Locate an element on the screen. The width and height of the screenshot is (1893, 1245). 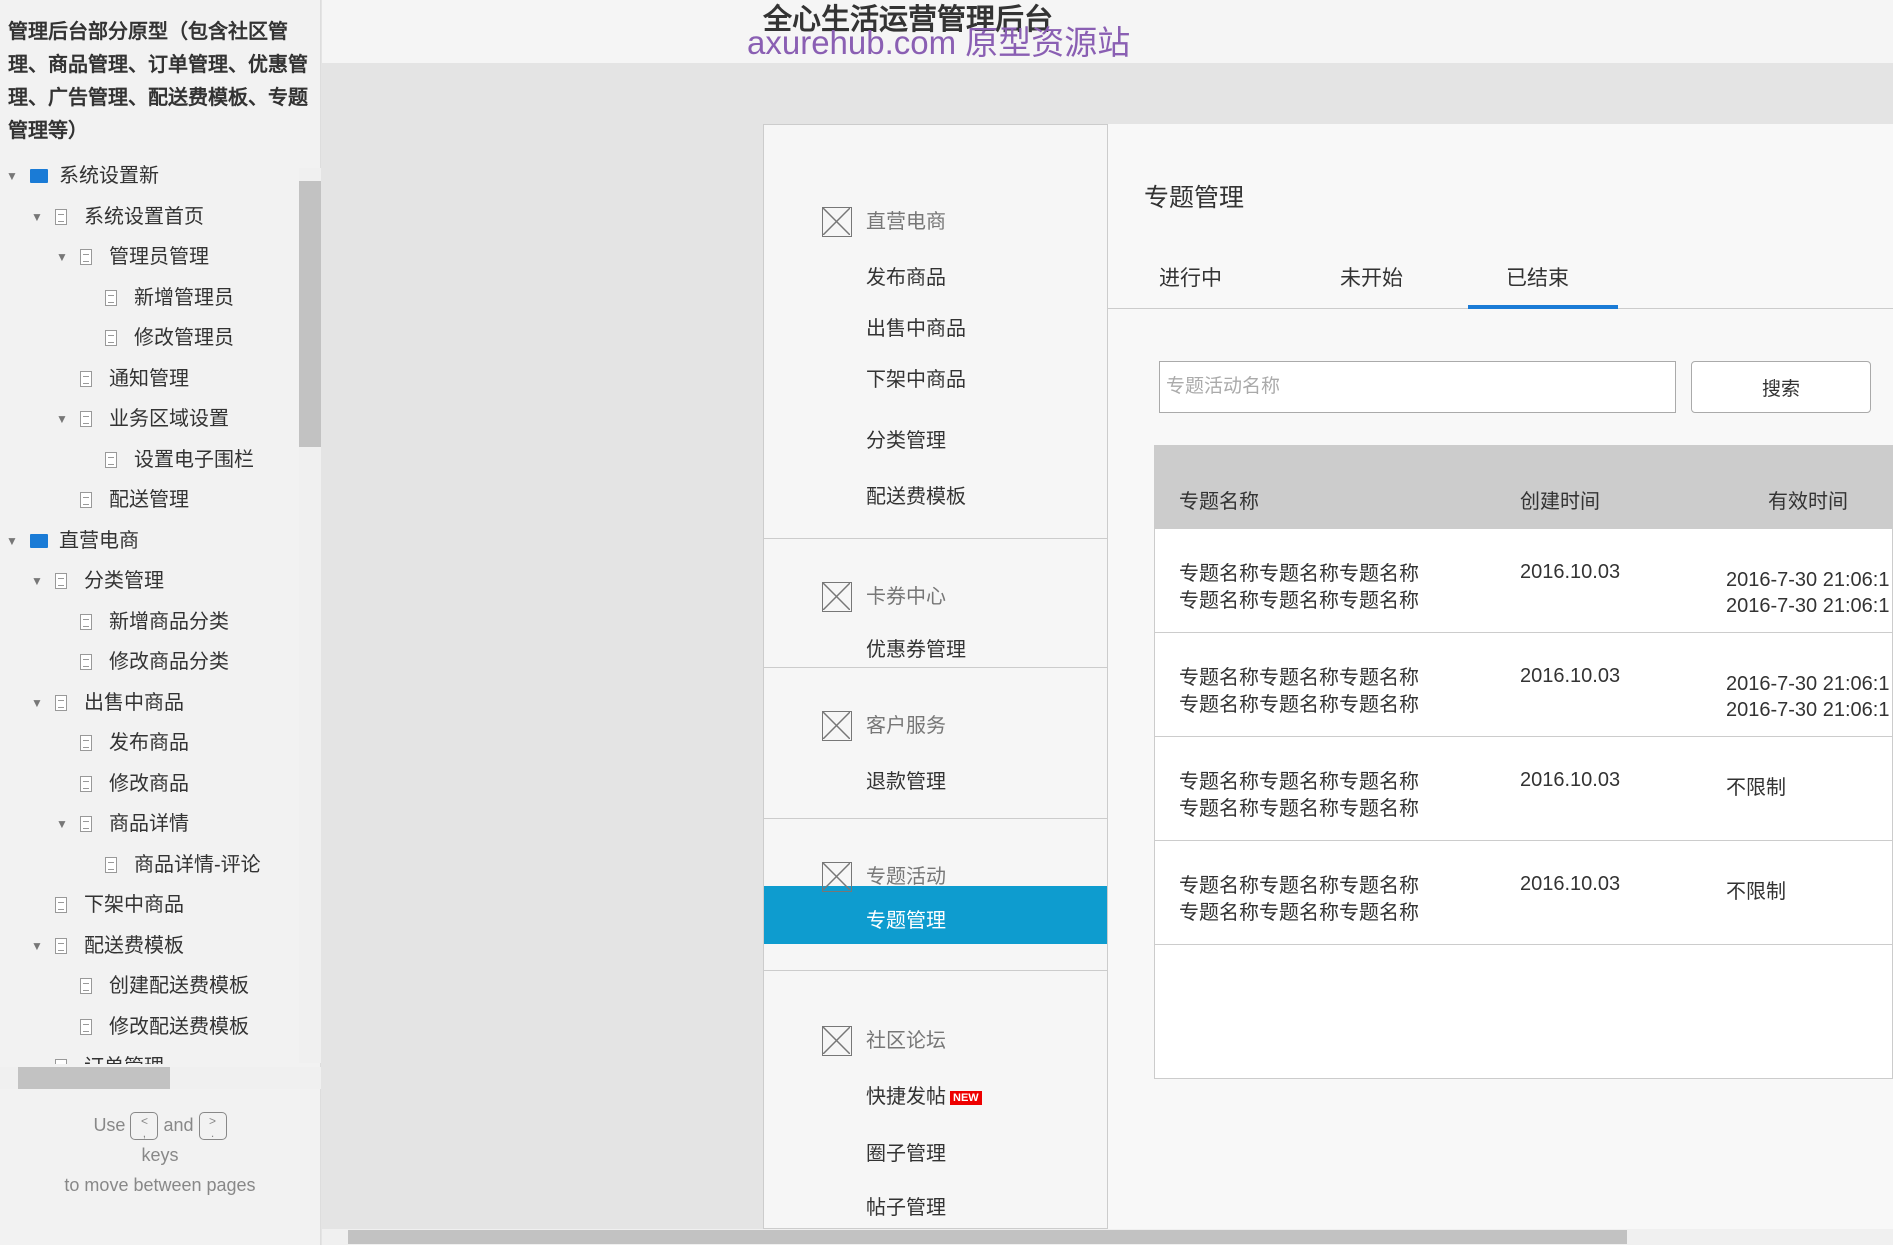
header-created-time: 创建时间 is located at coordinates (1560, 502).